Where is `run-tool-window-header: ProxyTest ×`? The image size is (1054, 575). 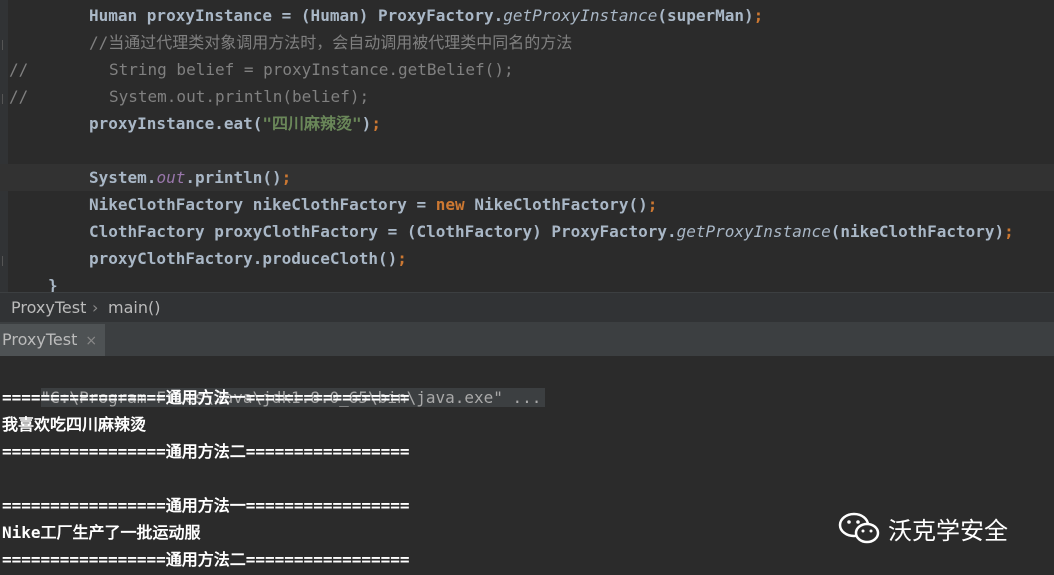
run-tool-window-header: ProxyTest × is located at coordinates (527, 339).